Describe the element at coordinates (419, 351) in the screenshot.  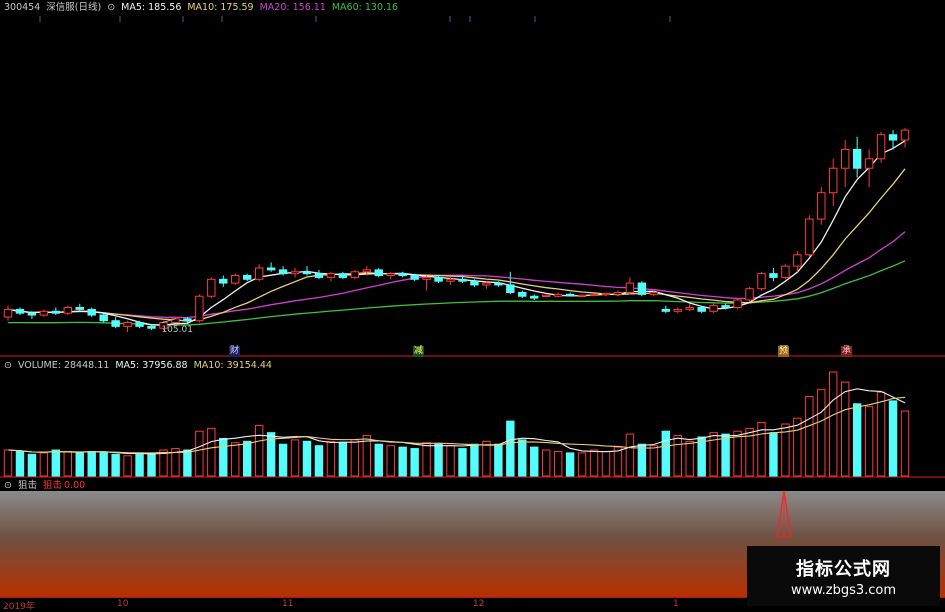
I see `event-marker-reduce: 减` at that location.